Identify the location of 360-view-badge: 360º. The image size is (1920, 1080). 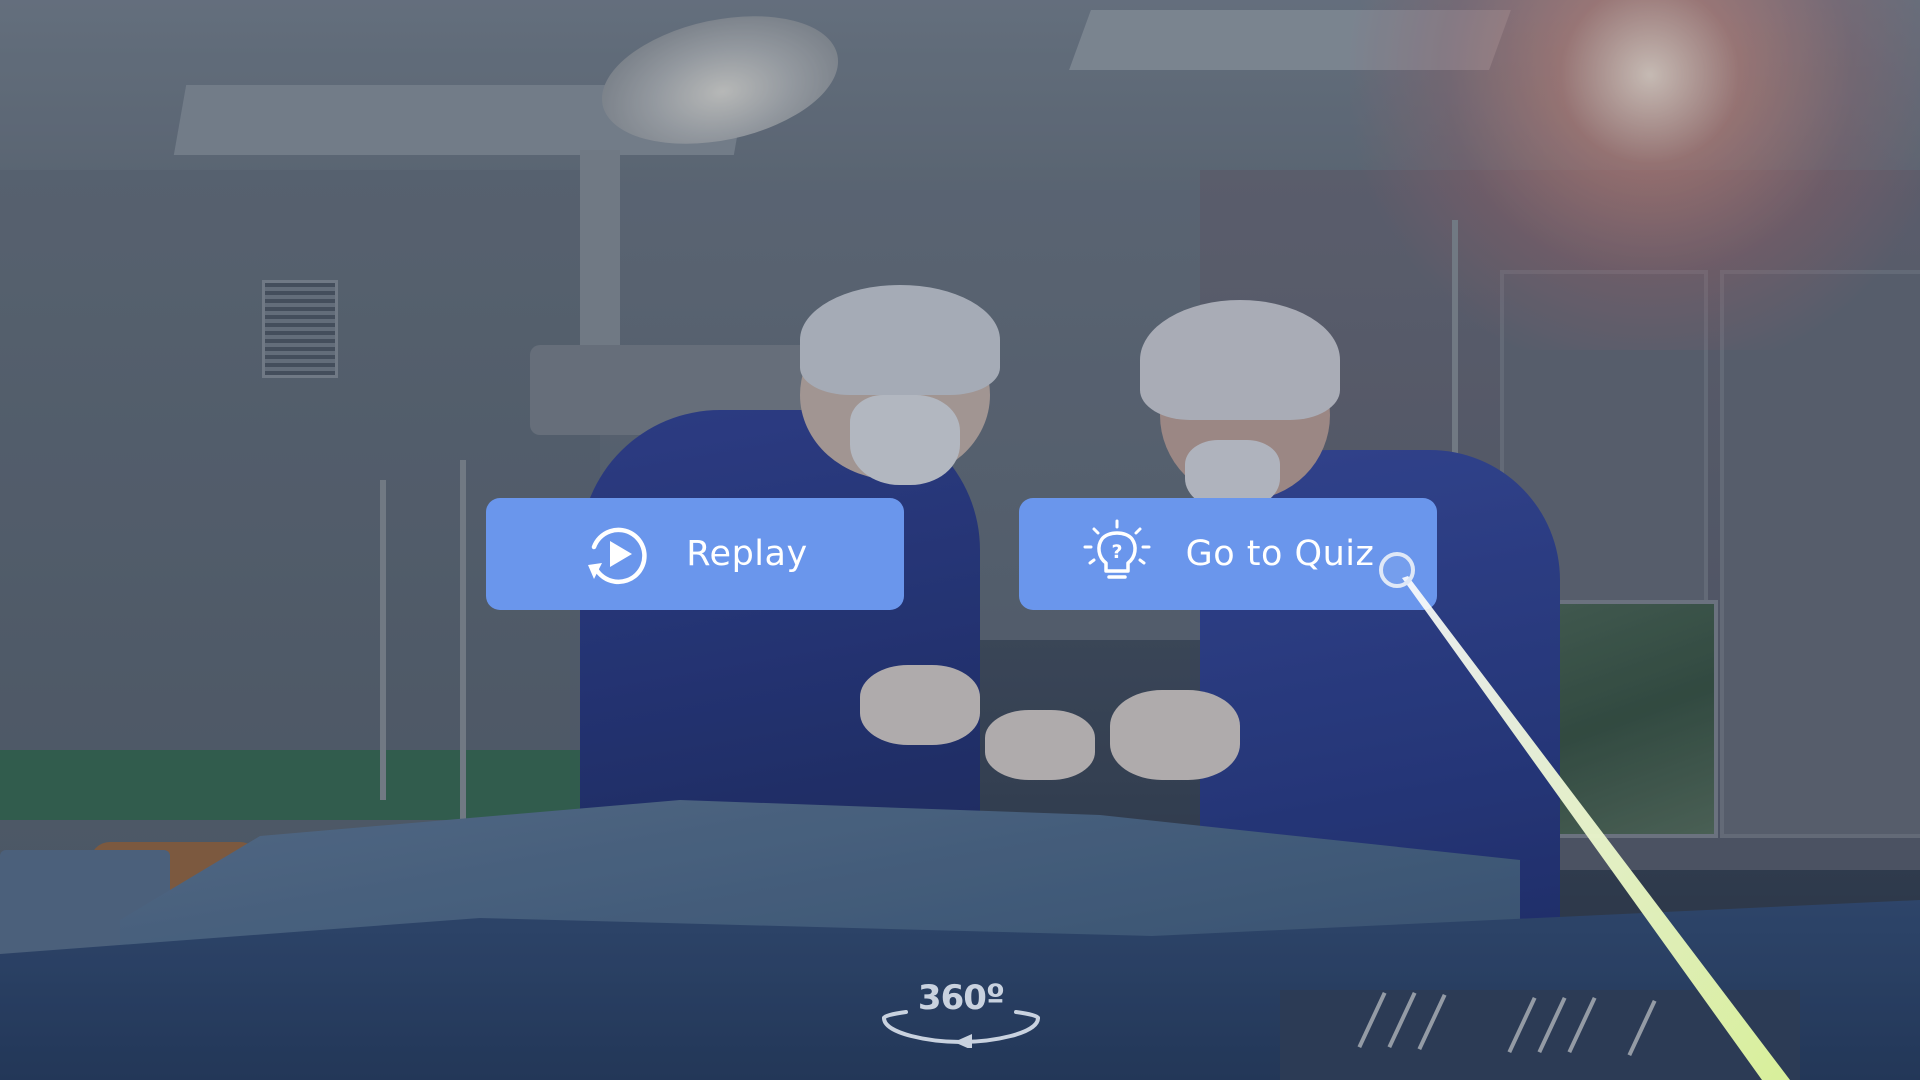
(961, 1013).